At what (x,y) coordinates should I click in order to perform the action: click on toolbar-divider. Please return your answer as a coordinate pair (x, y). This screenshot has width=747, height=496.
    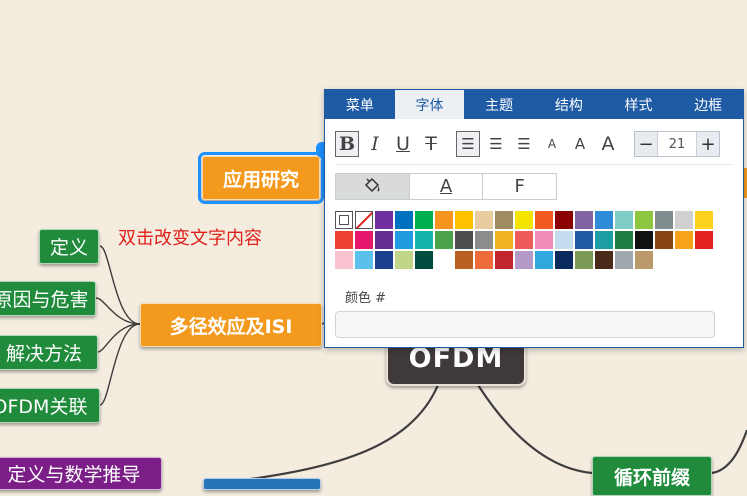
    Looking at the image, I should click on (534, 164).